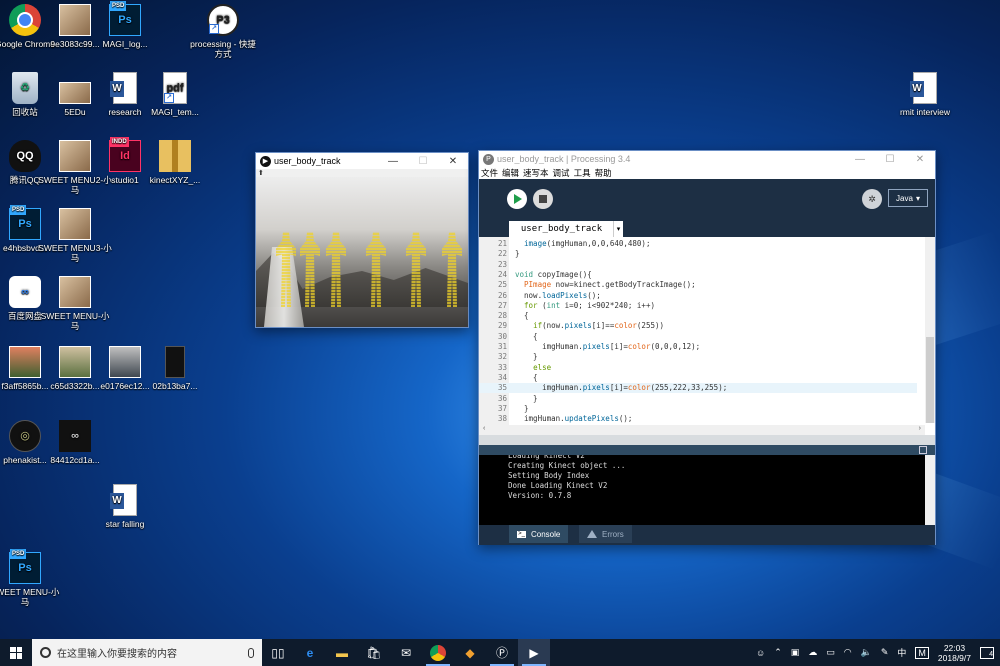  What do you see at coordinates (698, 316) in the screenshot?
I see `code-line: 28 {` at bounding box center [698, 316].